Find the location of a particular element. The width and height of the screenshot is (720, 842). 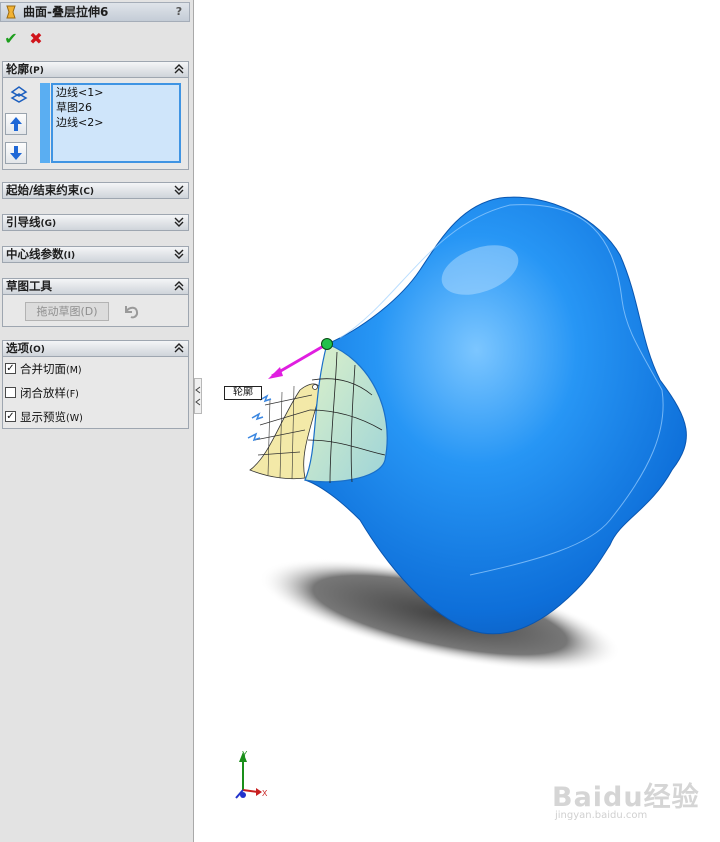

arrow-up-icon is located at coordinates (16, 124).